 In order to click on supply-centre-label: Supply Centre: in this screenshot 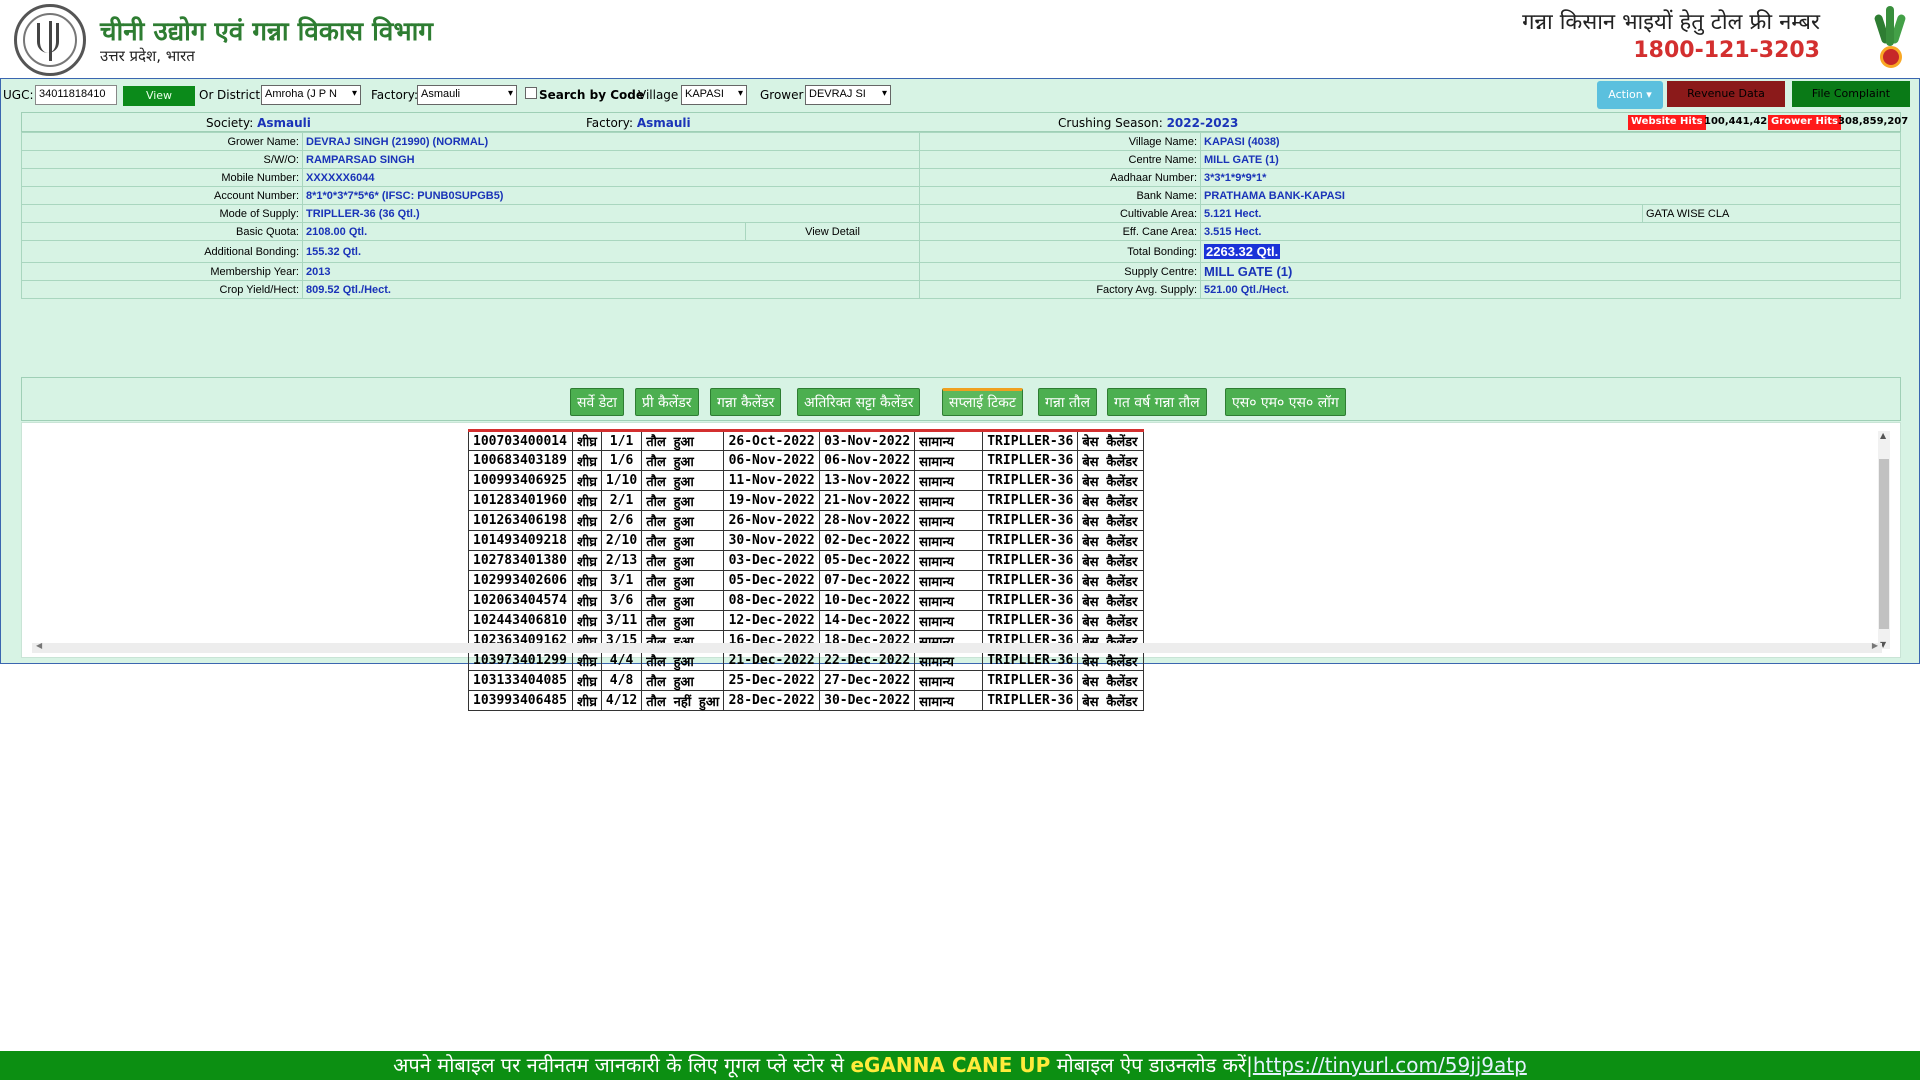, I will do `click(1060, 271)`.